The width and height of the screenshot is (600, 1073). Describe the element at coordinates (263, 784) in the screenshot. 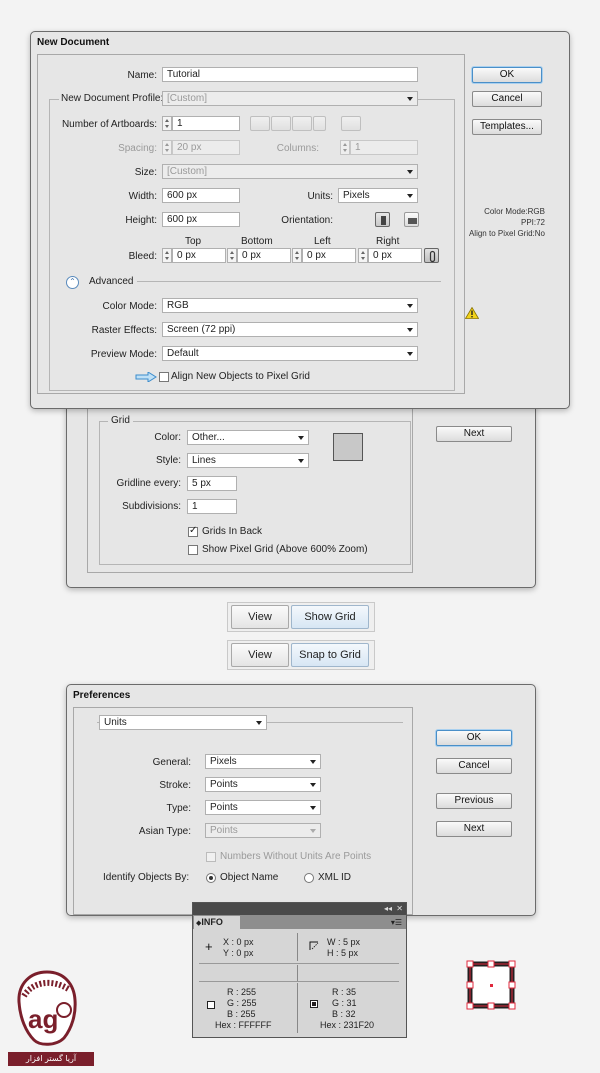

I see `stroke-dropdown: Points` at that location.